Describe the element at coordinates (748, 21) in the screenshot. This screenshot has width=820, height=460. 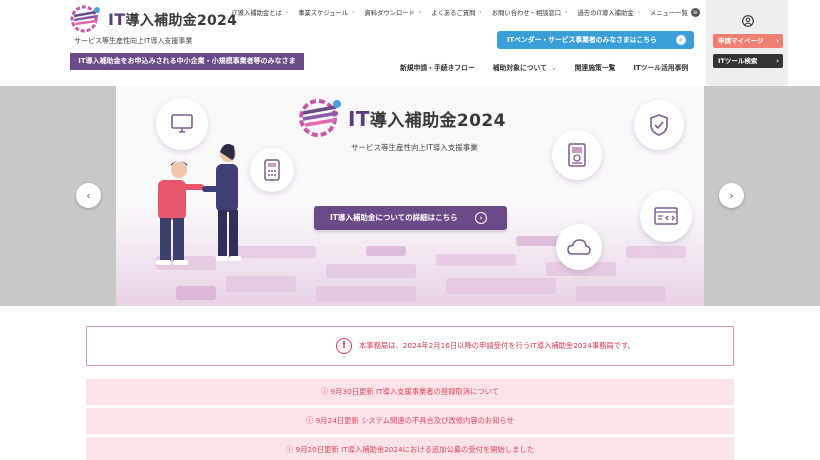
I see `user-icon` at that location.